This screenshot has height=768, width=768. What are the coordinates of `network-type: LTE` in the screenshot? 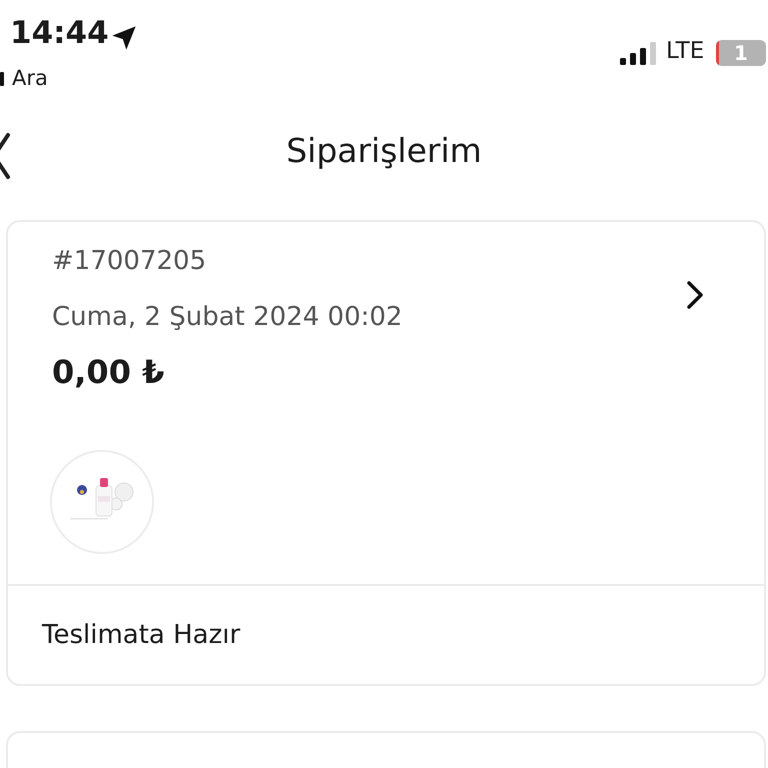 It's located at (685, 51).